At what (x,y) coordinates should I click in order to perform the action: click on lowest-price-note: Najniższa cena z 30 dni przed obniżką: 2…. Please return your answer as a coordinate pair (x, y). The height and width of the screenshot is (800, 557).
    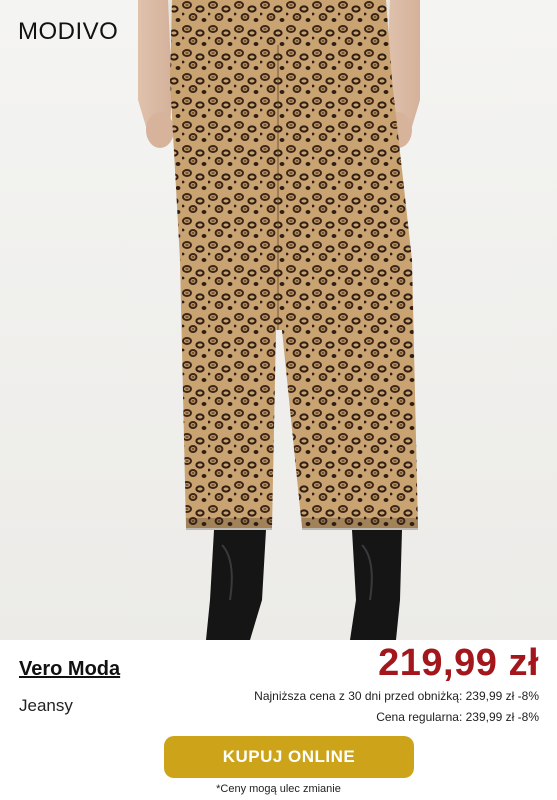
    Looking at the image, I should click on (396, 696).